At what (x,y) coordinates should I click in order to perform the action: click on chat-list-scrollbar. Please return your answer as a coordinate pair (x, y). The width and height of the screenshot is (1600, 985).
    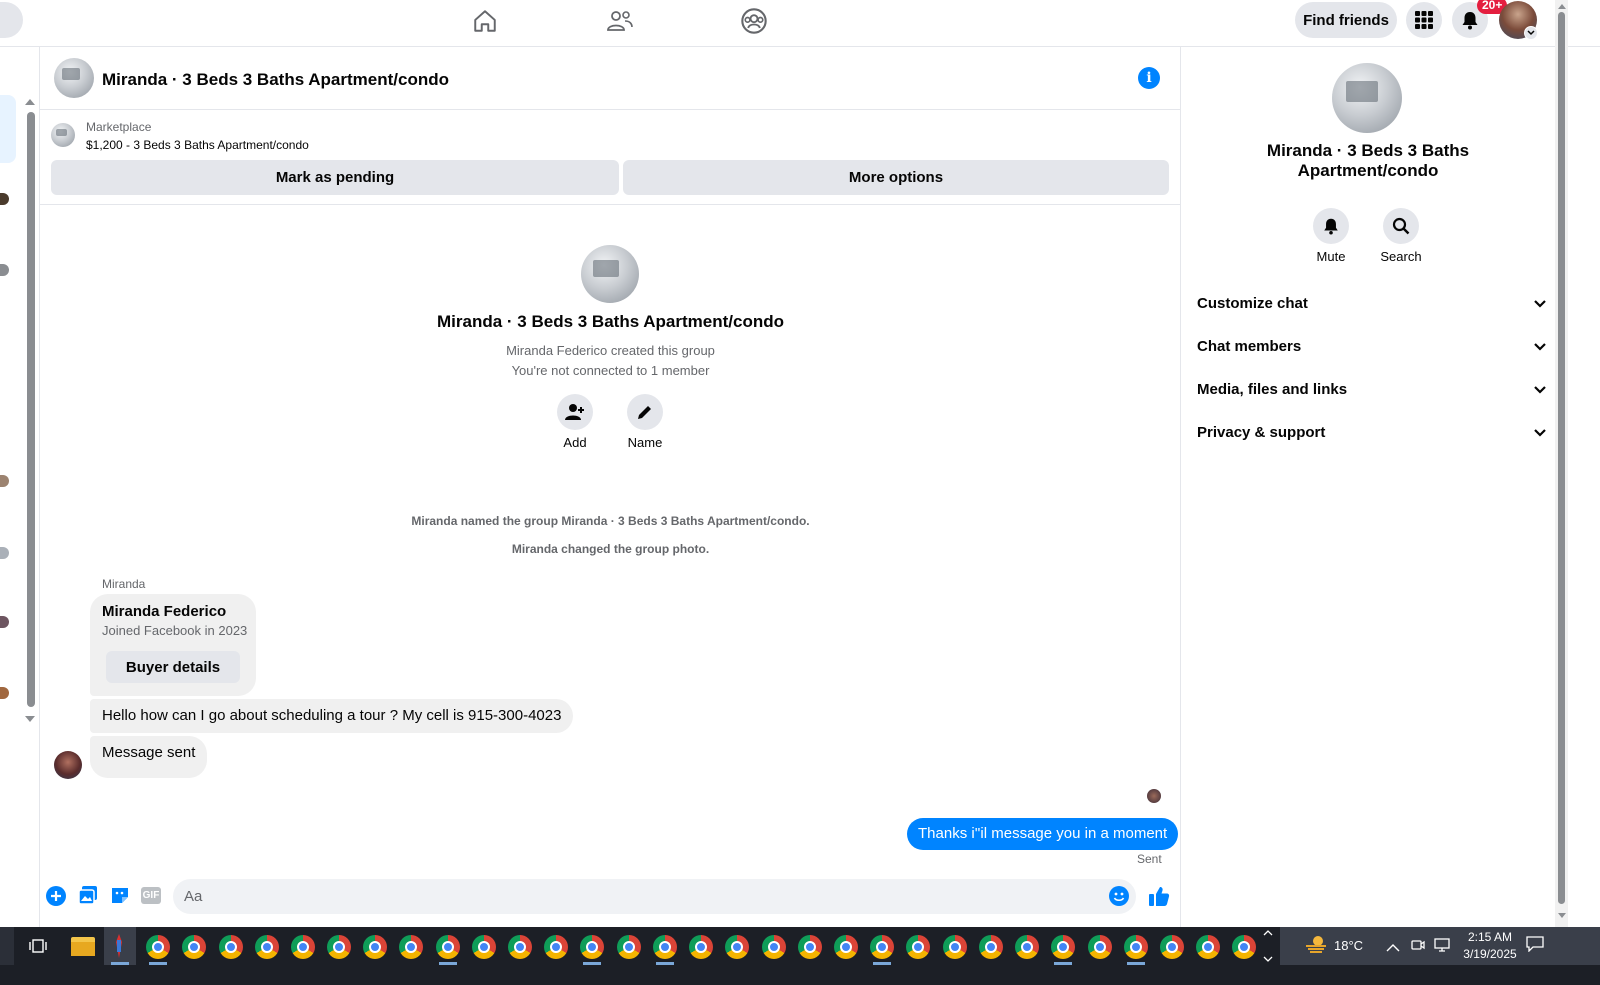
    Looking at the image, I should click on (31, 409).